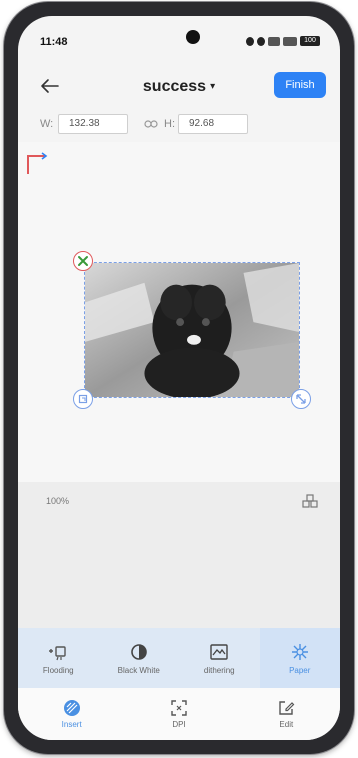 The height and width of the screenshot is (758, 358). What do you see at coordinates (300, 85) in the screenshot?
I see `finish-button: Finish` at bounding box center [300, 85].